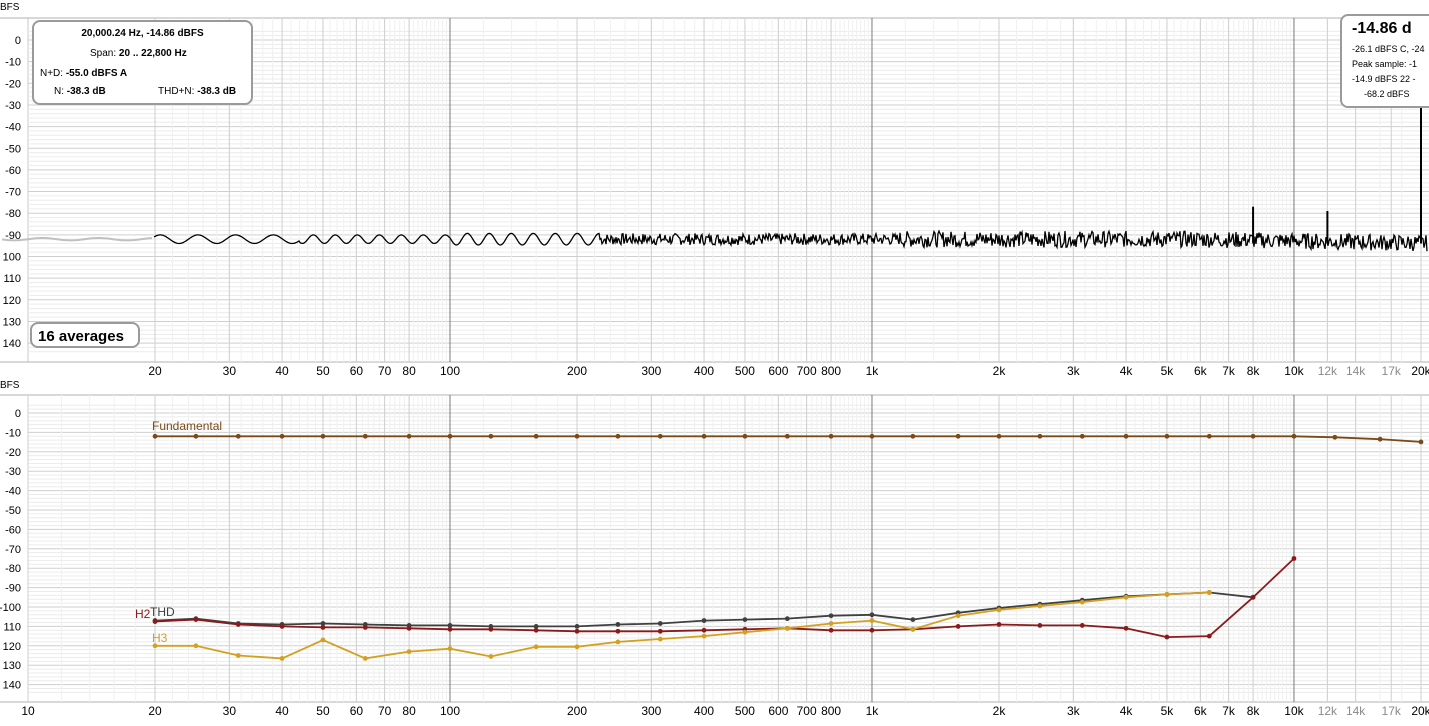 Image resolution: width=1429 pixels, height=726 pixels. What do you see at coordinates (577, 371) in the screenshot?
I see `x-tick-label: 200` at bounding box center [577, 371].